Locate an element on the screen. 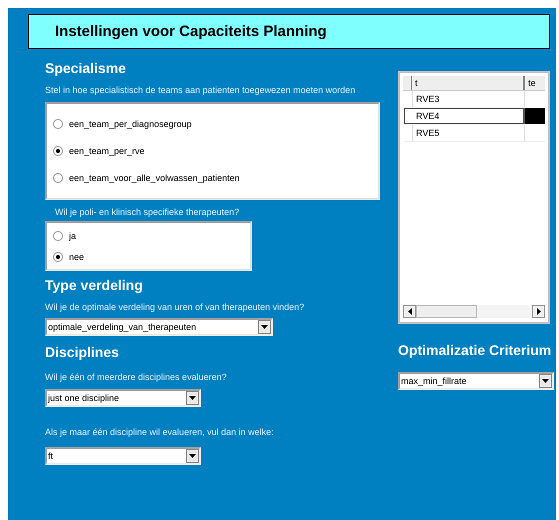 The height and width of the screenshot is (520, 559). radio-option: een_team_voor_alle_volwassen_patienten is located at coordinates (212, 178).